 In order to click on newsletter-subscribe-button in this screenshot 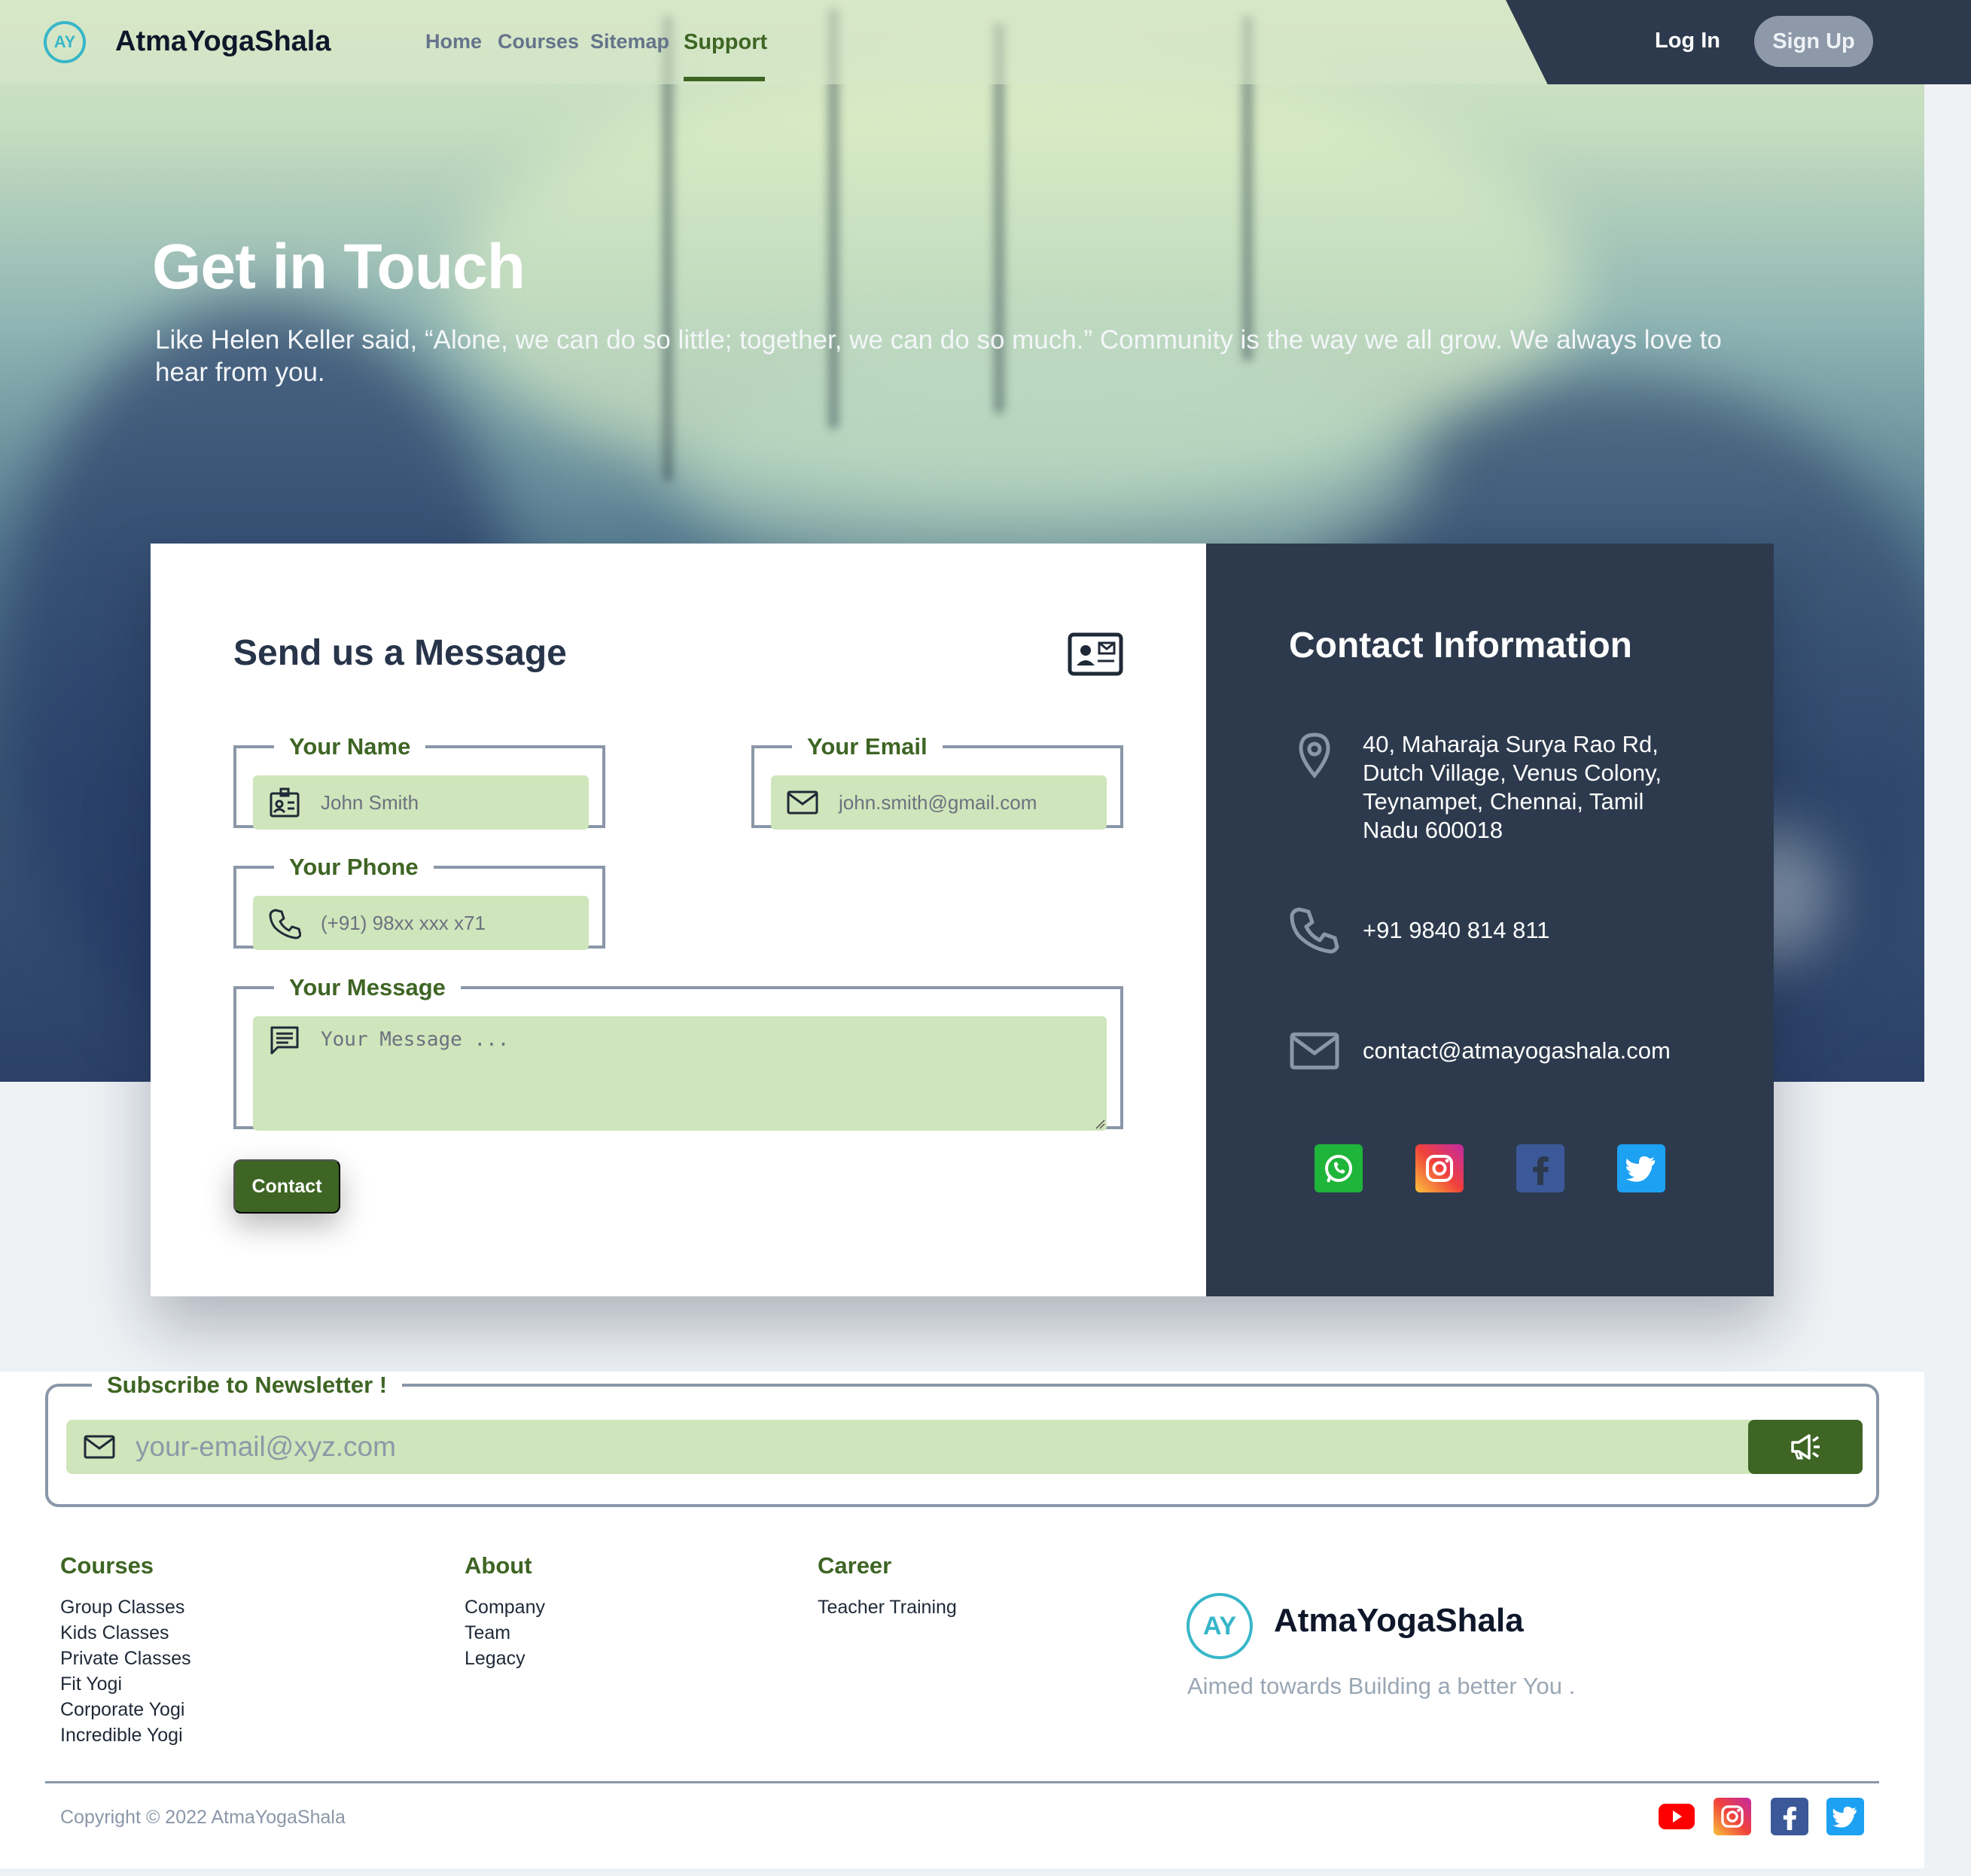, I will do `click(1805, 1447)`.